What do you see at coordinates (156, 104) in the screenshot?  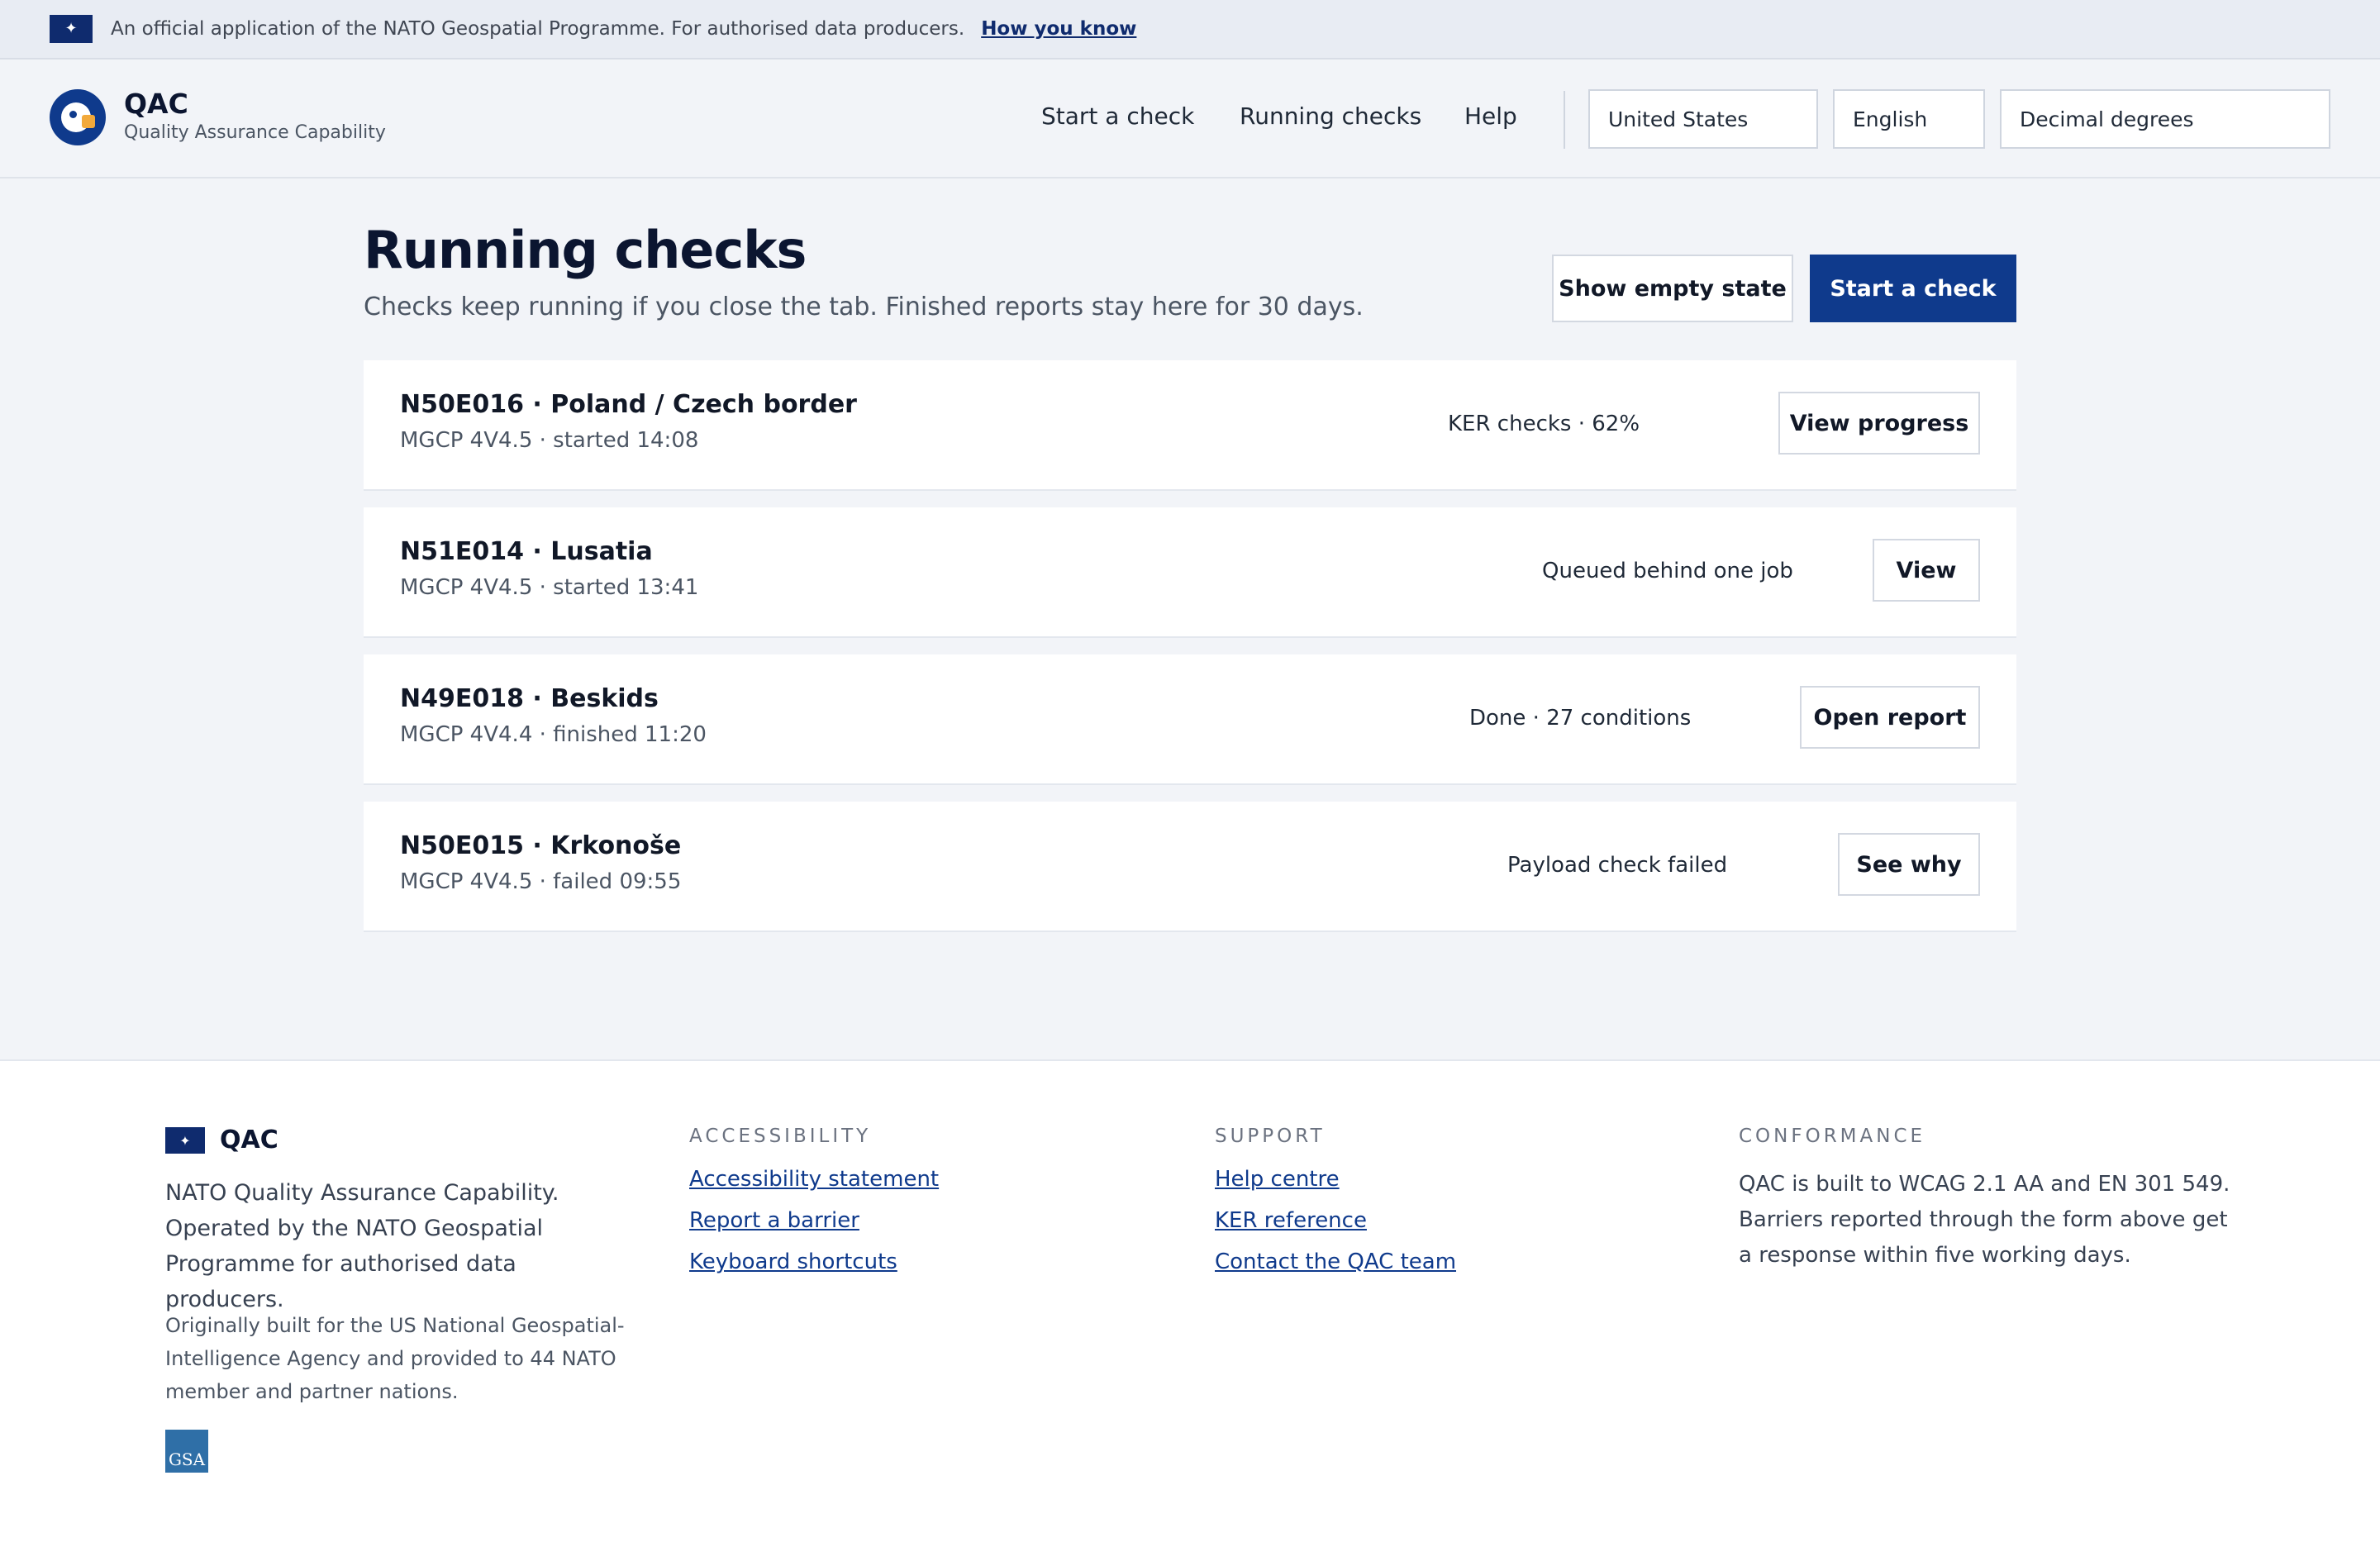 I see `brand-title: QAC` at bounding box center [156, 104].